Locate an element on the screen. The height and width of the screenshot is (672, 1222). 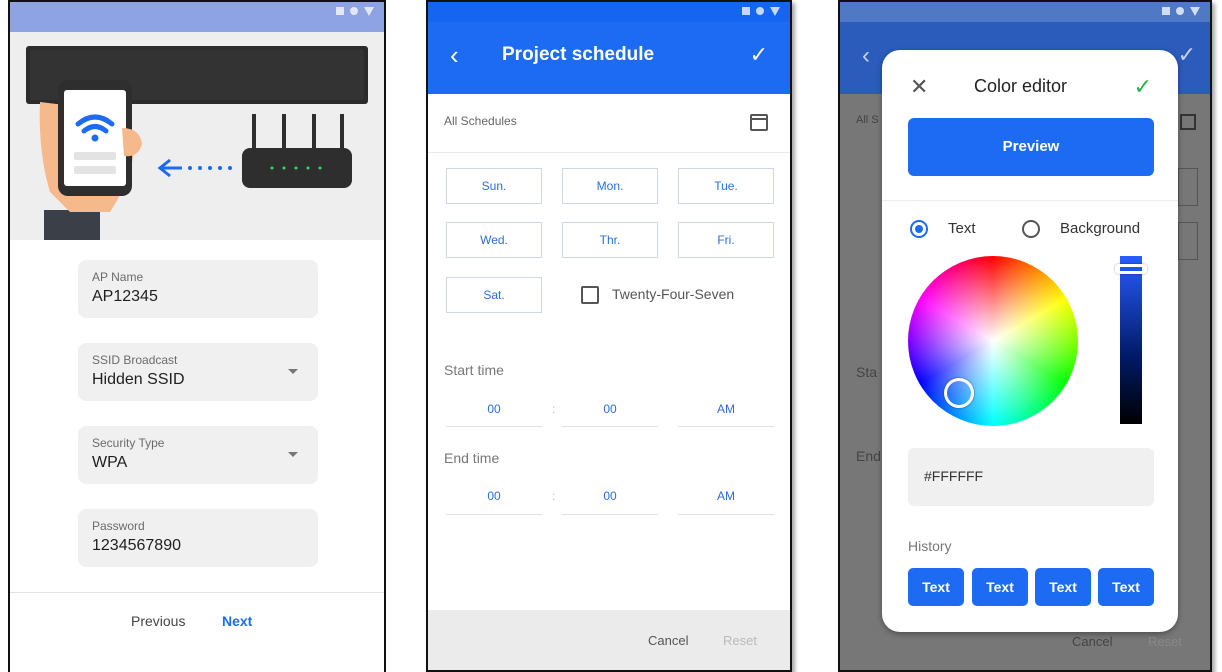
start-time-label: Sta is located at coordinates (867, 372).